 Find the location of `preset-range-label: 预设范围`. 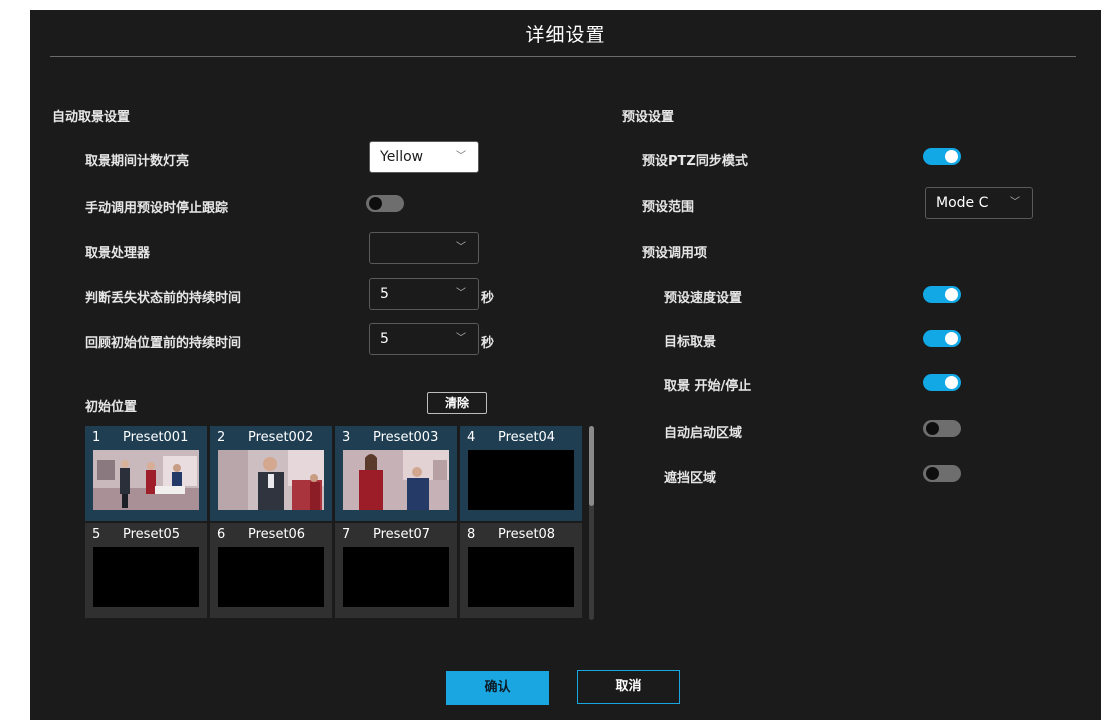

preset-range-label: 预设范围 is located at coordinates (668, 207).